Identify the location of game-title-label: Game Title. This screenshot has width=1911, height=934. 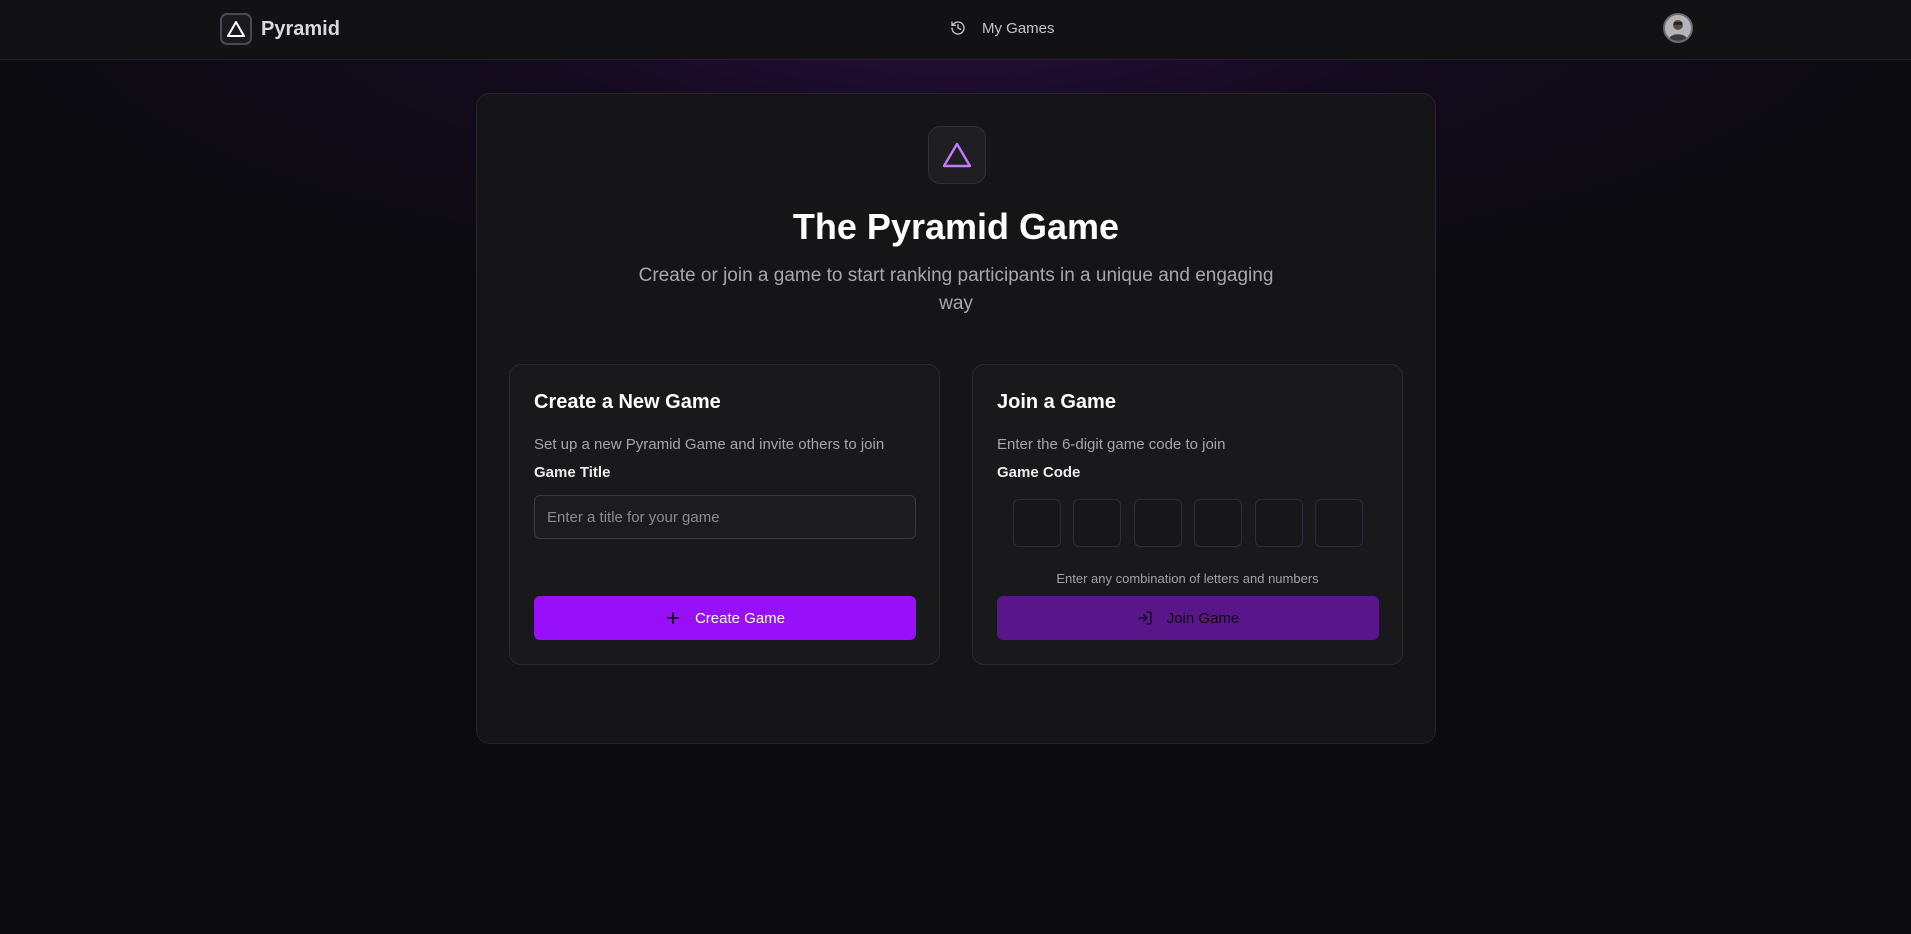
(572, 472).